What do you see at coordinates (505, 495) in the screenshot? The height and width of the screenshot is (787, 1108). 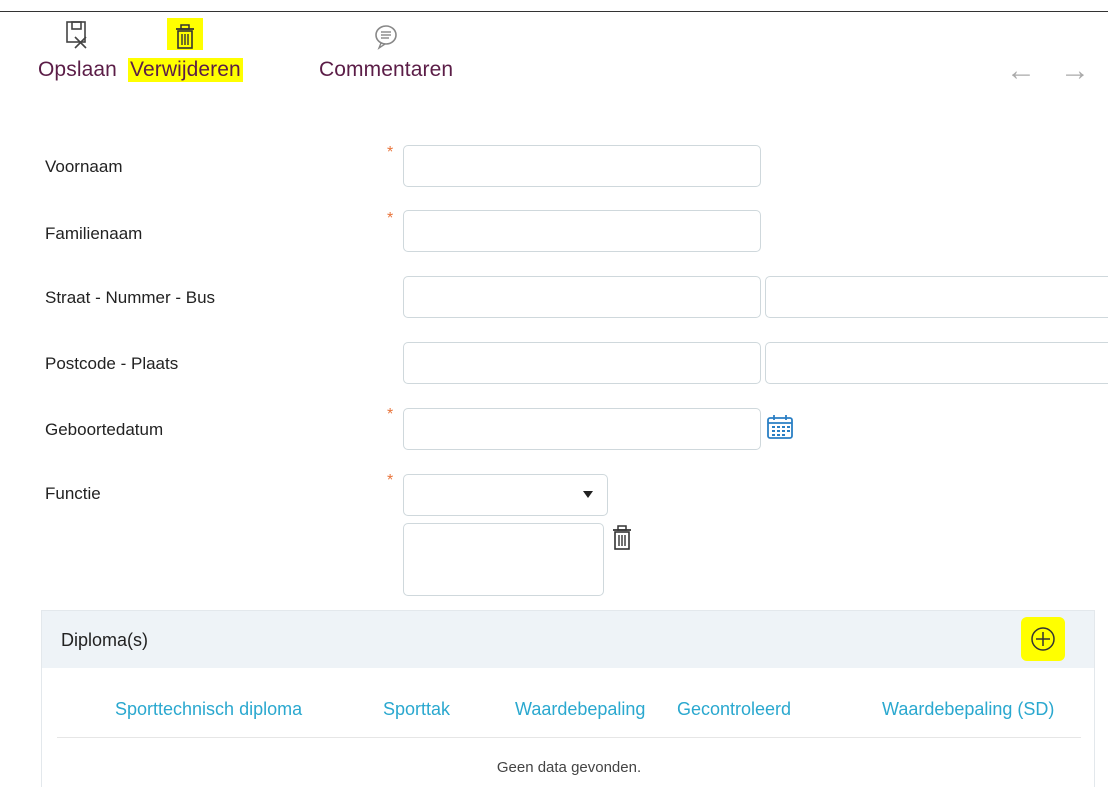 I see `function-select` at bounding box center [505, 495].